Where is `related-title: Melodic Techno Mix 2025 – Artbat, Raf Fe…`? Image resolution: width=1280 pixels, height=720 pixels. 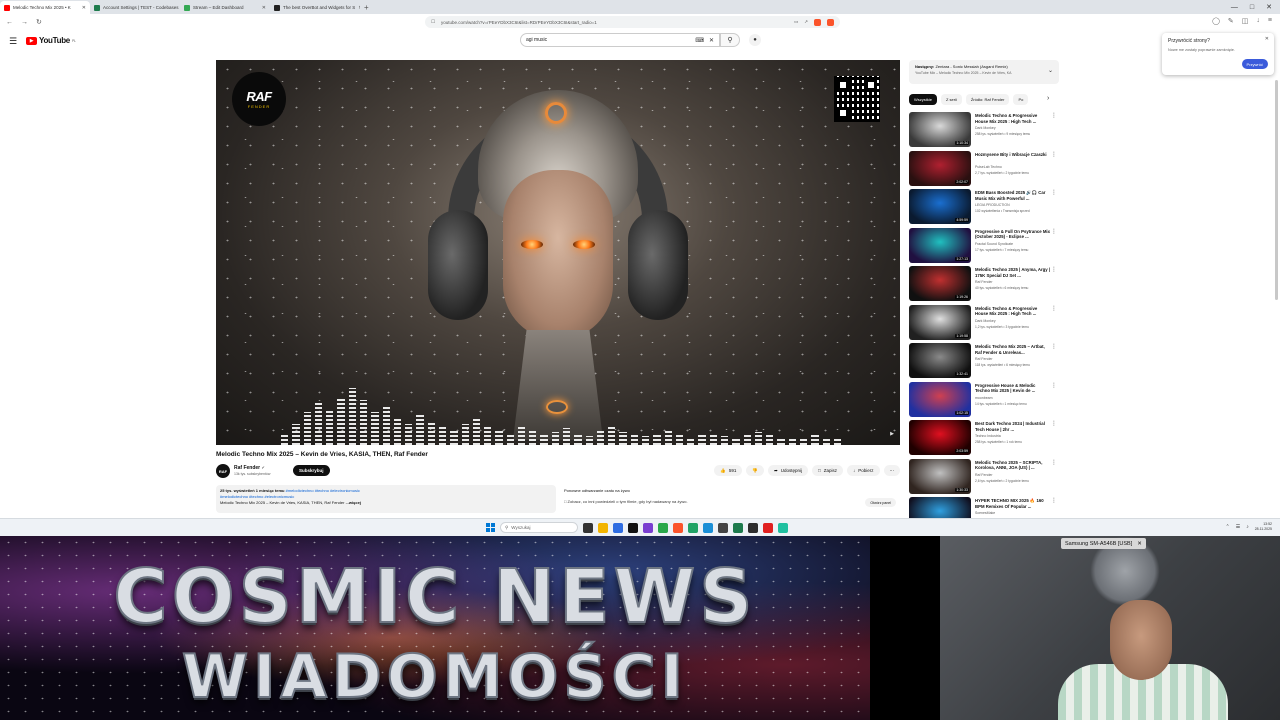 related-title: Melodic Techno Mix 2025 – Artbat, Raf Fe… is located at coordinates (1013, 349).